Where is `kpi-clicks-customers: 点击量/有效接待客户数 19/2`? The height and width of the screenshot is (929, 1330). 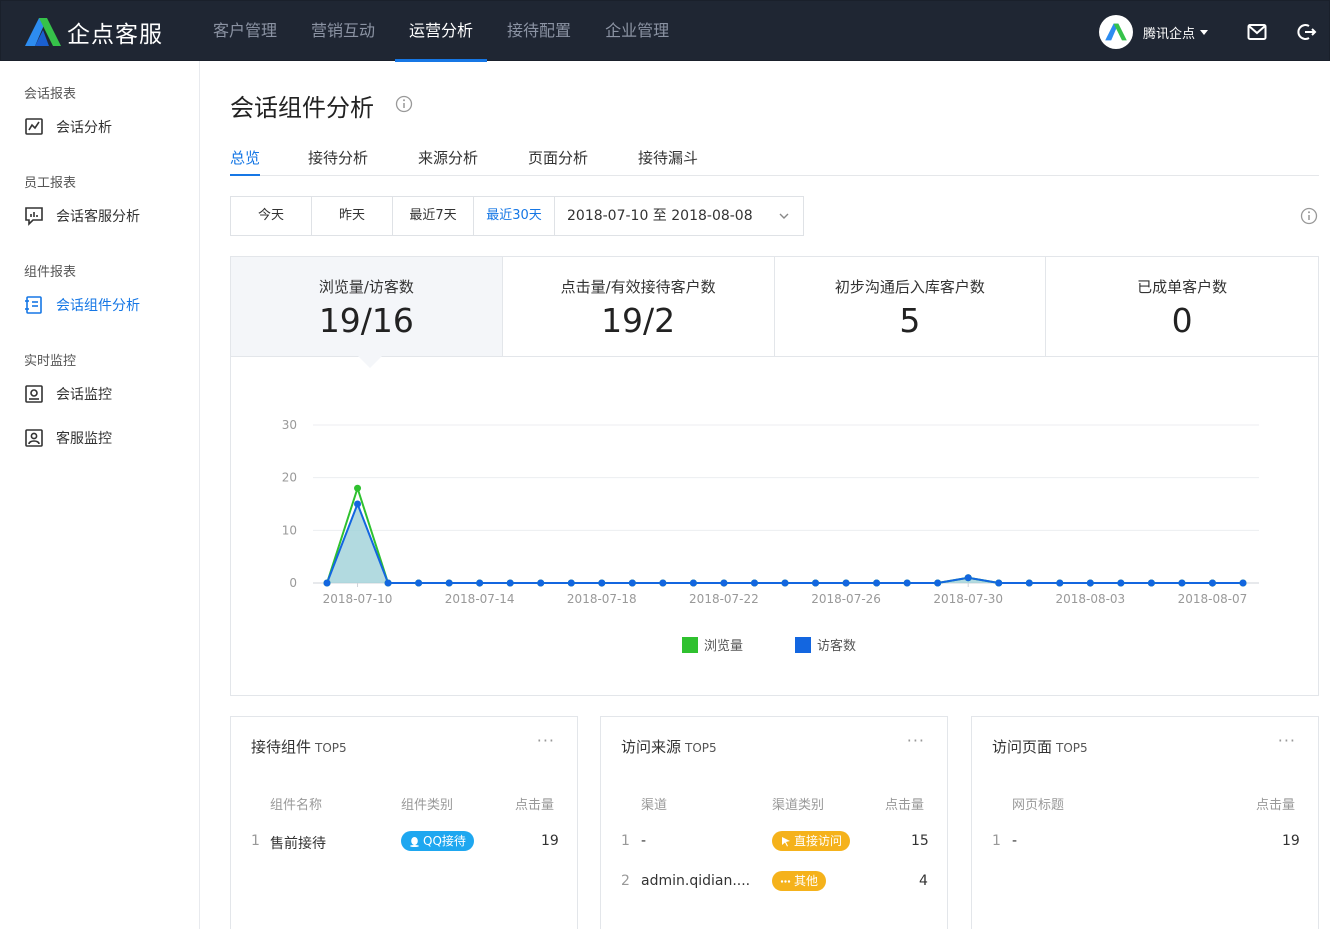
kpi-clicks-customers: 点击量/有效接待客户数 19/2 is located at coordinates (639, 306).